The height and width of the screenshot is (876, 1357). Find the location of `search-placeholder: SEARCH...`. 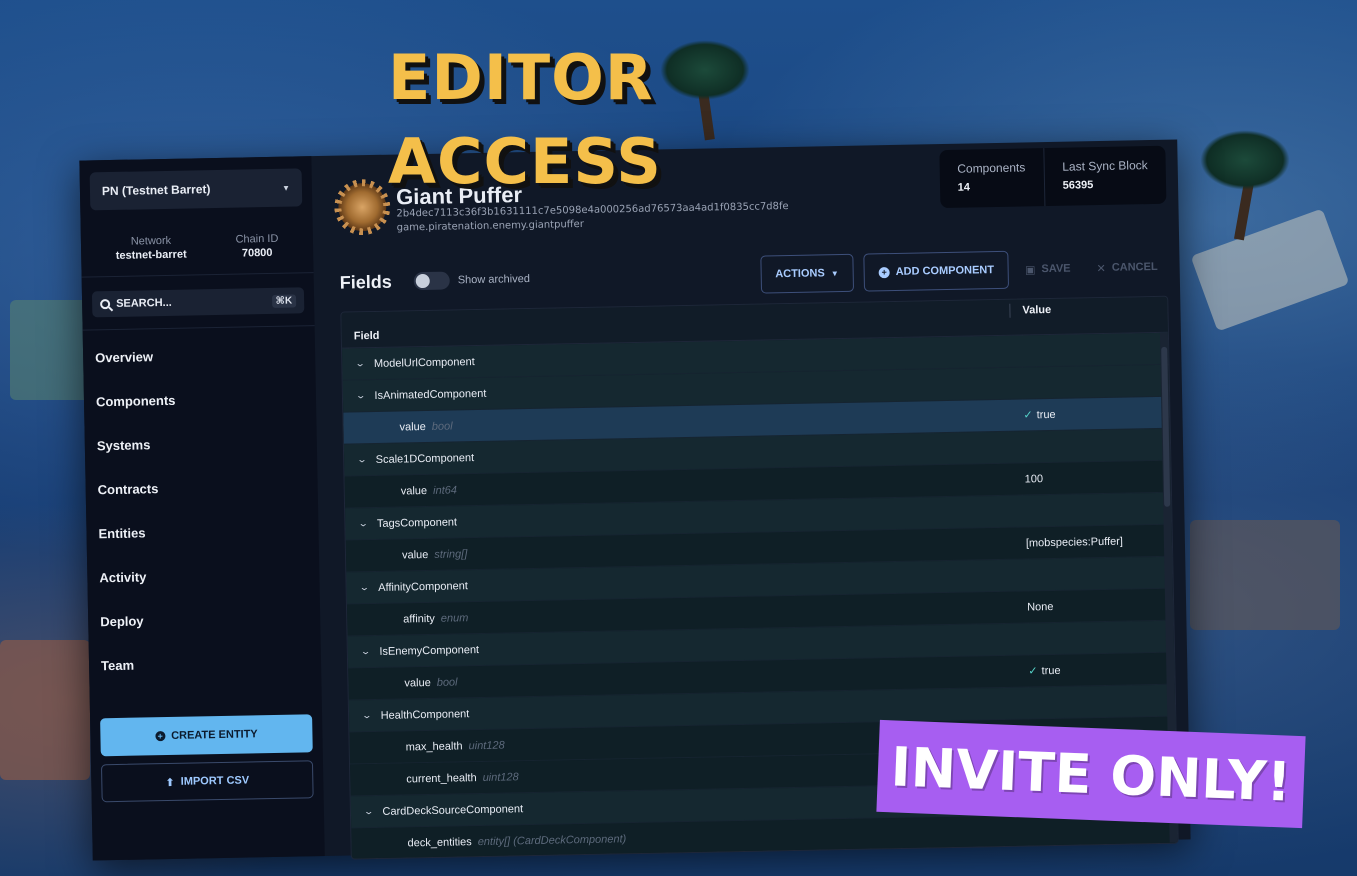

search-placeholder: SEARCH... is located at coordinates (144, 303).